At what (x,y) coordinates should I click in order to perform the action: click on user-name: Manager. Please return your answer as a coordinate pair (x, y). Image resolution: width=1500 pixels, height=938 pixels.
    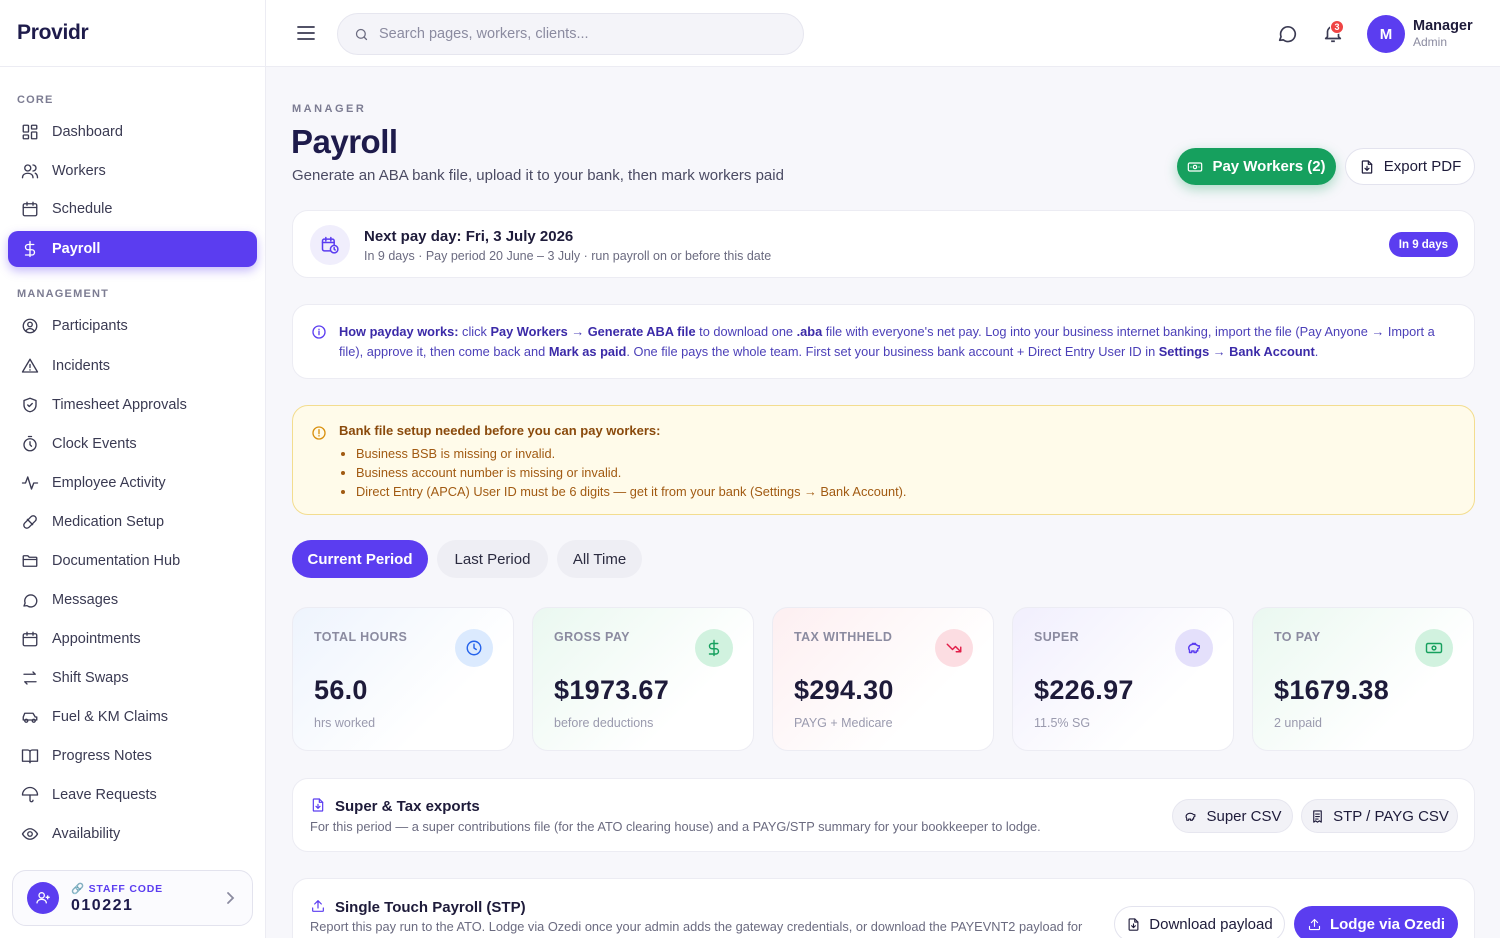
    Looking at the image, I should click on (1443, 26).